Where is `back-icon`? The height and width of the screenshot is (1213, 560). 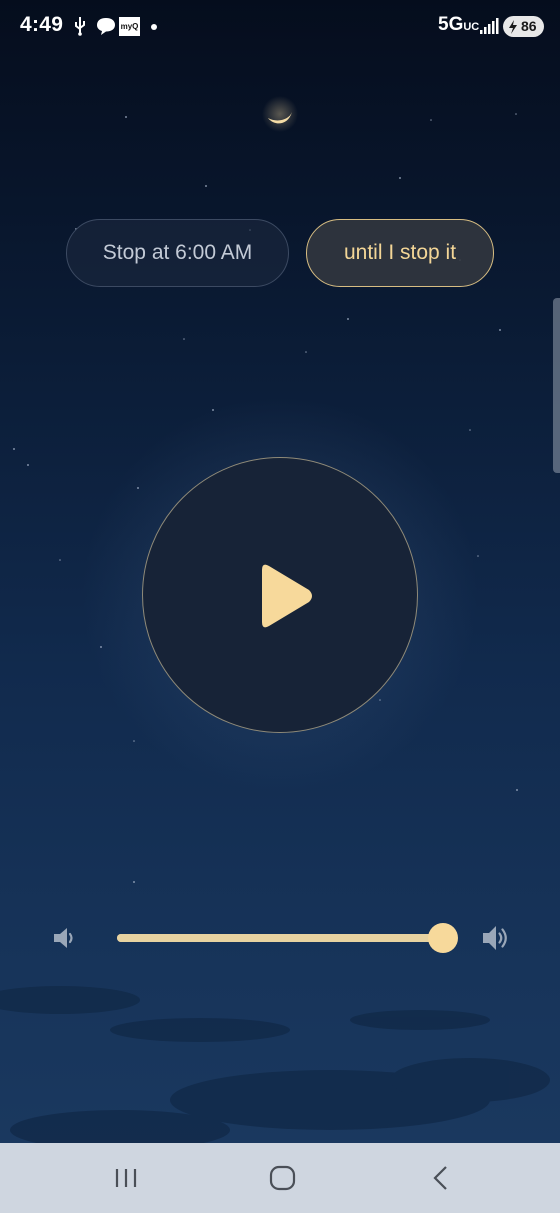 back-icon is located at coordinates (440, 1178).